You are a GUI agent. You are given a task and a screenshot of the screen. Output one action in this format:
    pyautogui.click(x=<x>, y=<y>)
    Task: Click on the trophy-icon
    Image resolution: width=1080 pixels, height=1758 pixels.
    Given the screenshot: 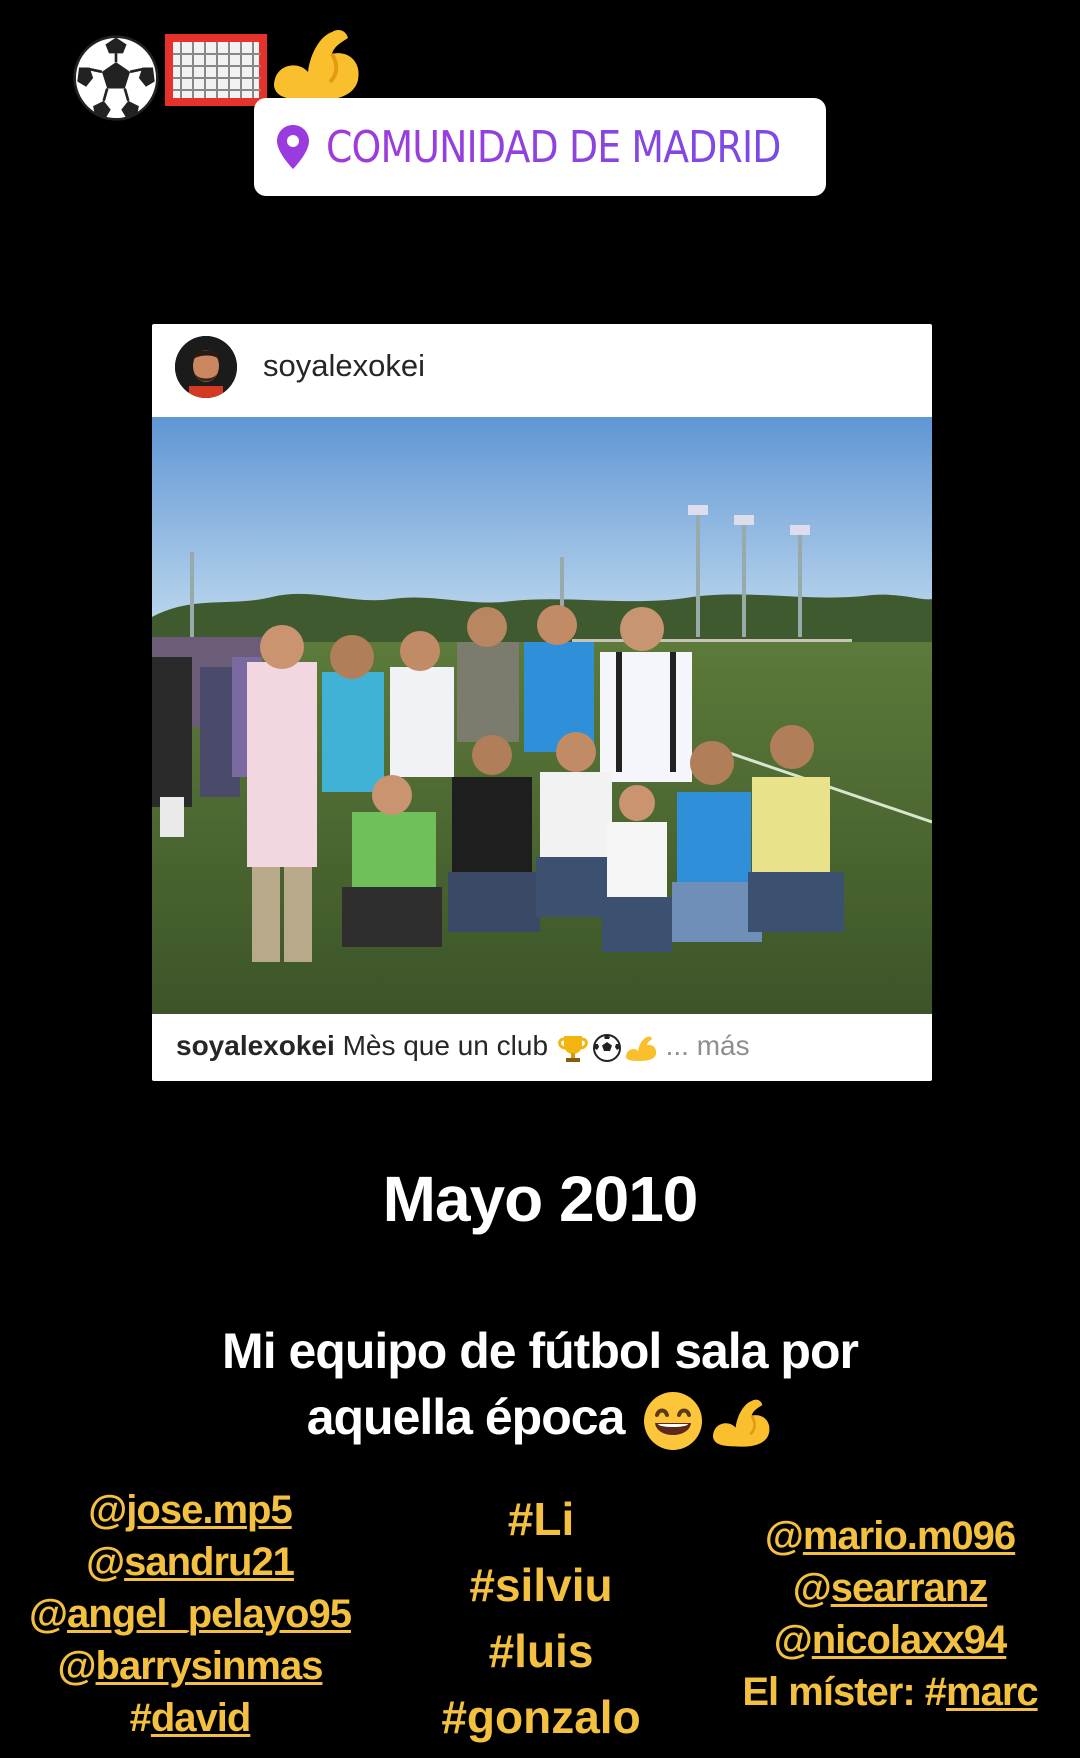 What is the action you would take?
    pyautogui.click(x=572, y=1048)
    